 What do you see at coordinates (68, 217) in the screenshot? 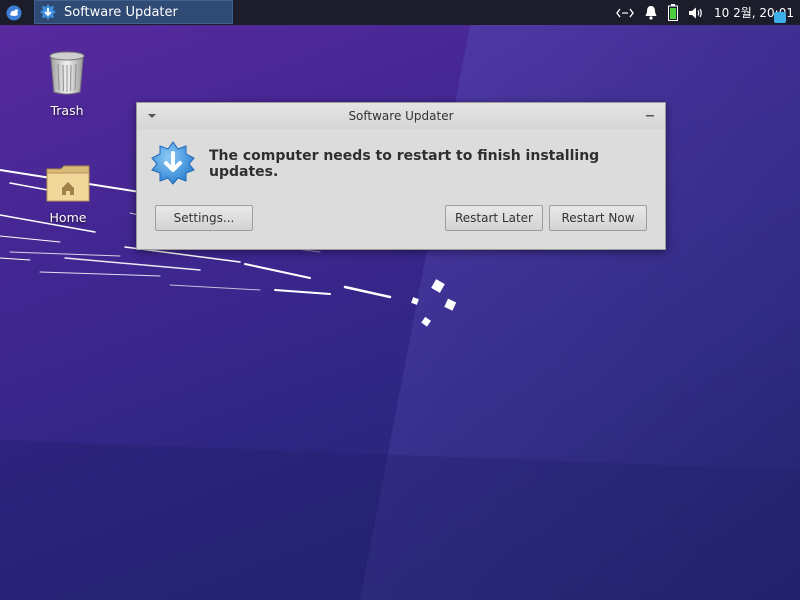
I see `desktop-icon-label: Home` at bounding box center [68, 217].